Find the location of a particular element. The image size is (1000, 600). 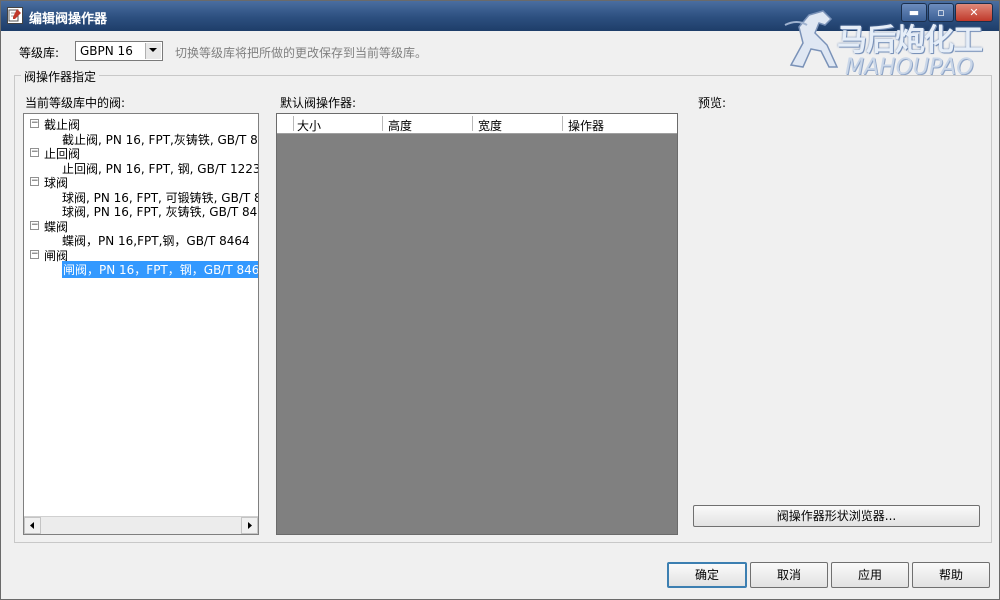

arrow-left-icon is located at coordinates (32, 525).